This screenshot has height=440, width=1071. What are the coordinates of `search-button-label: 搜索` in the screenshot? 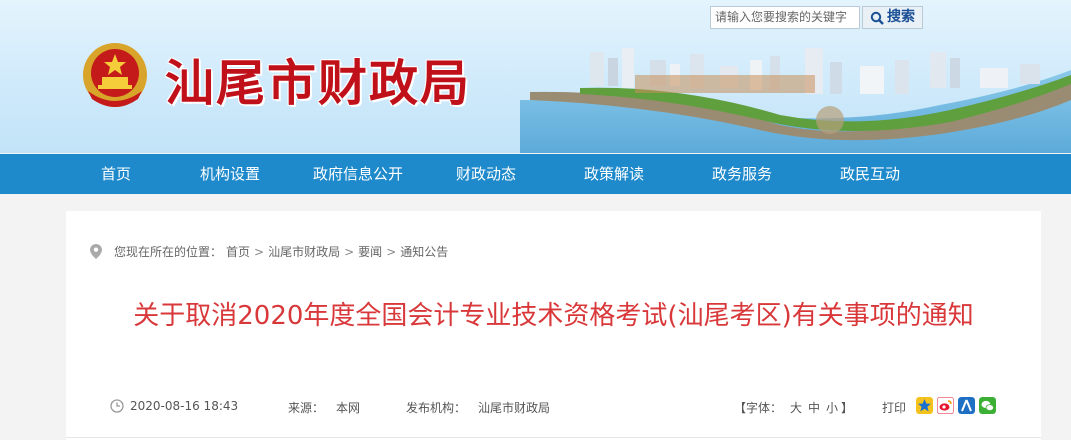 It's located at (901, 17).